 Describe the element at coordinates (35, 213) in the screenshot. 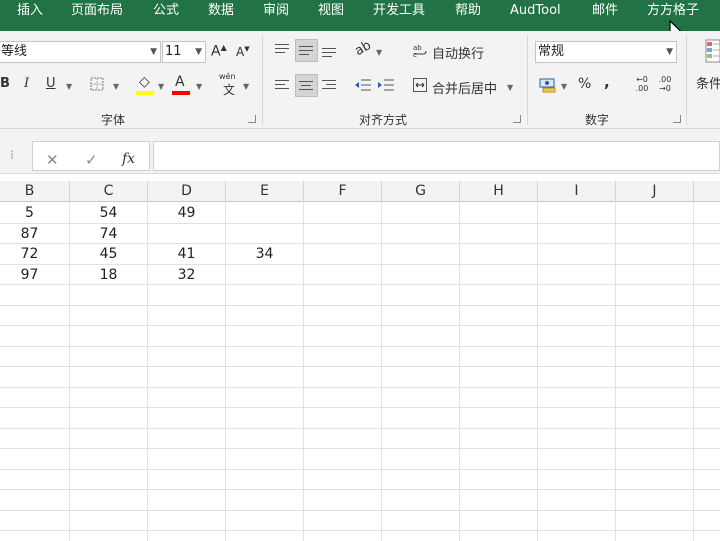

I see `grid-cell: 5` at that location.